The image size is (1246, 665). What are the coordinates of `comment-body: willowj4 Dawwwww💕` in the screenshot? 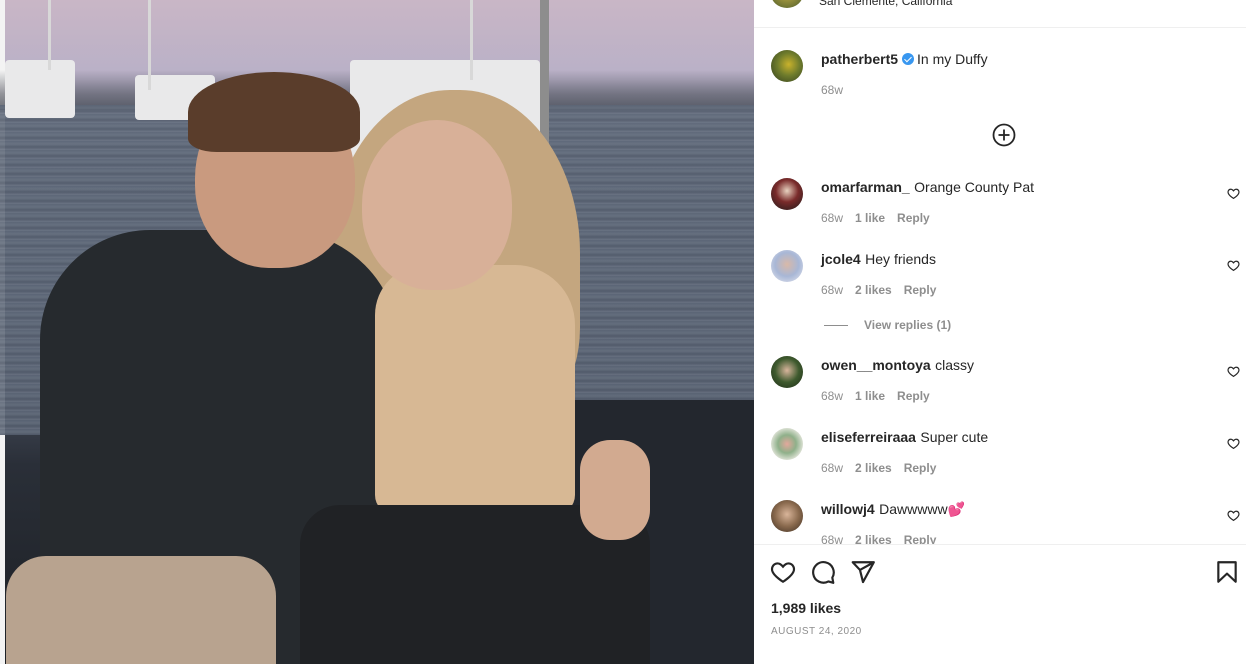 It's located at (893, 510).